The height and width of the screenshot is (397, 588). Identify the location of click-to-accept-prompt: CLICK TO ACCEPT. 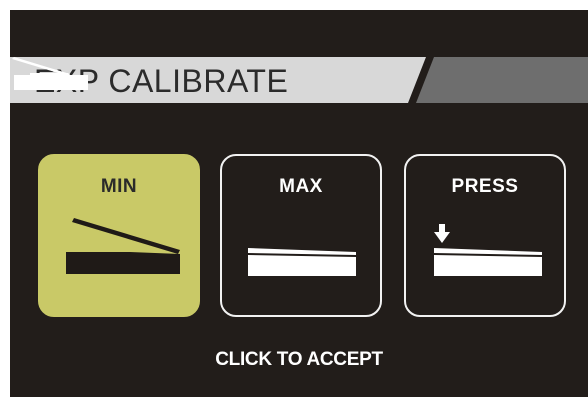
(299, 360).